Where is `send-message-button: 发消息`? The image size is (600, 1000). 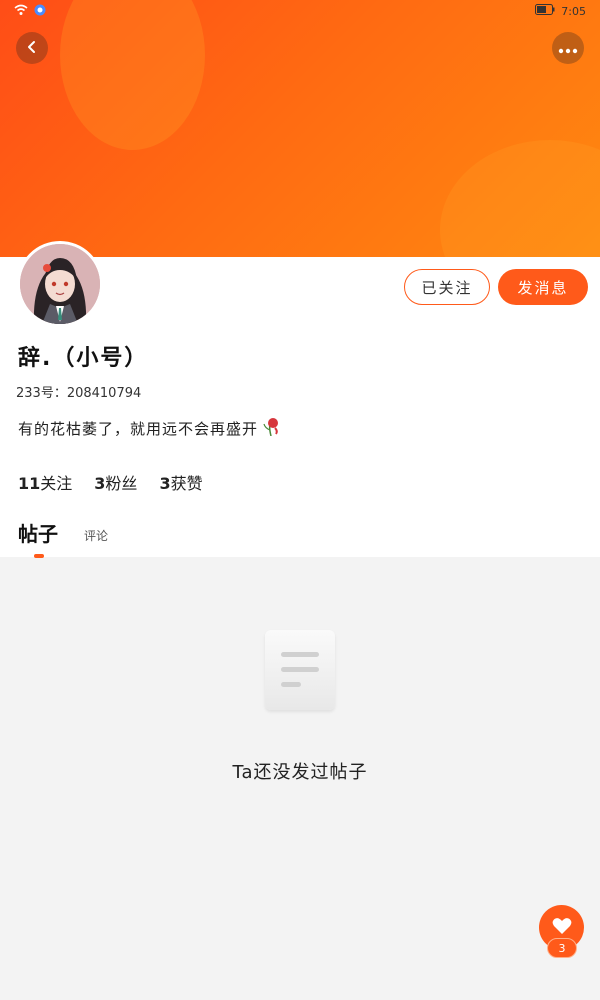
send-message-button: 发消息 is located at coordinates (543, 287).